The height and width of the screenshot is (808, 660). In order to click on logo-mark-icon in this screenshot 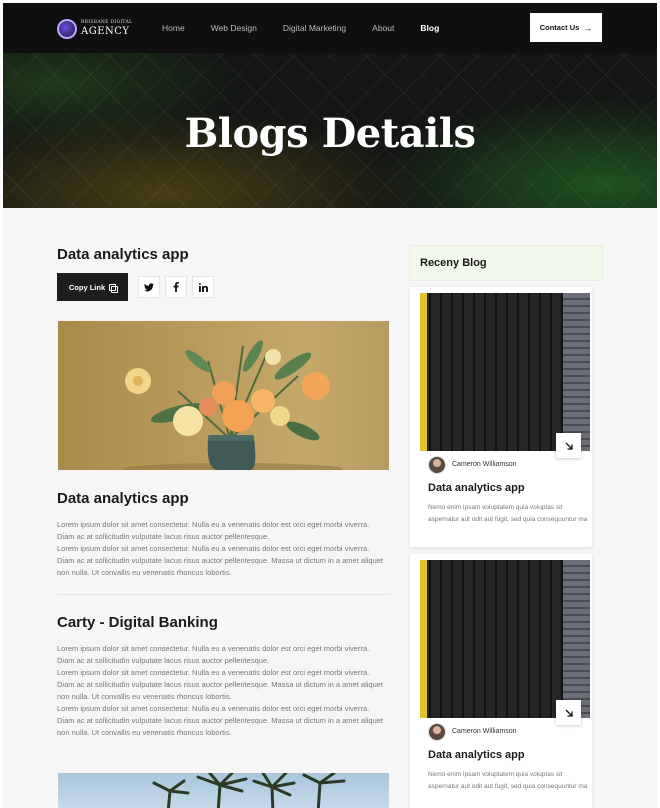, I will do `click(67, 29)`.